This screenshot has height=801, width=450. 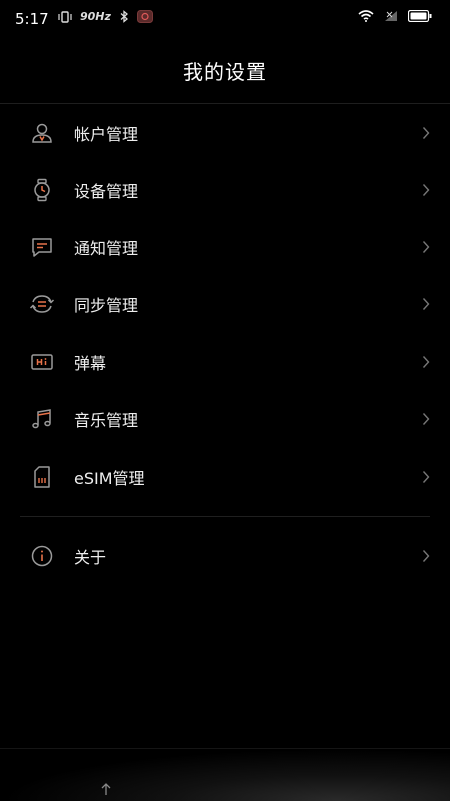 I want to click on status-icons-left: 90Hz, so click(x=105, y=16).